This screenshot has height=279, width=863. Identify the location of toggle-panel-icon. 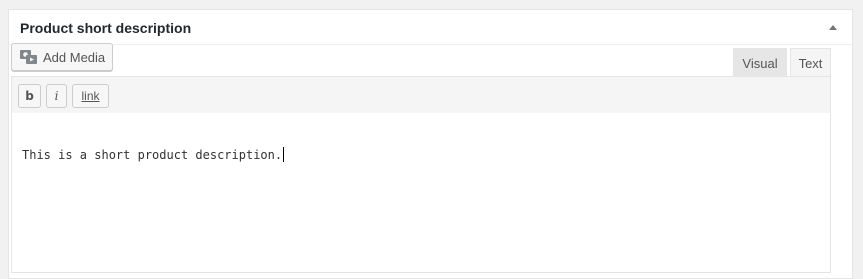
(833, 27).